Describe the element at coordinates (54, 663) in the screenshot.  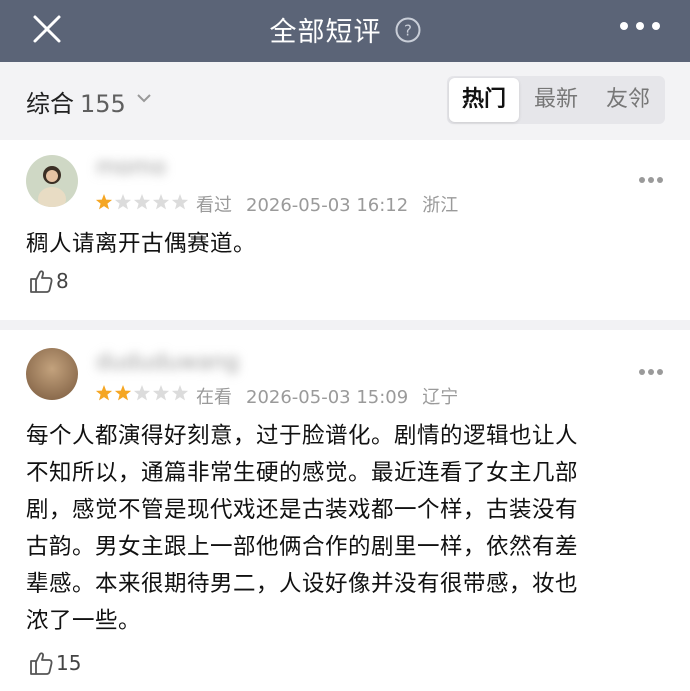
I see `like-button: 15` at that location.